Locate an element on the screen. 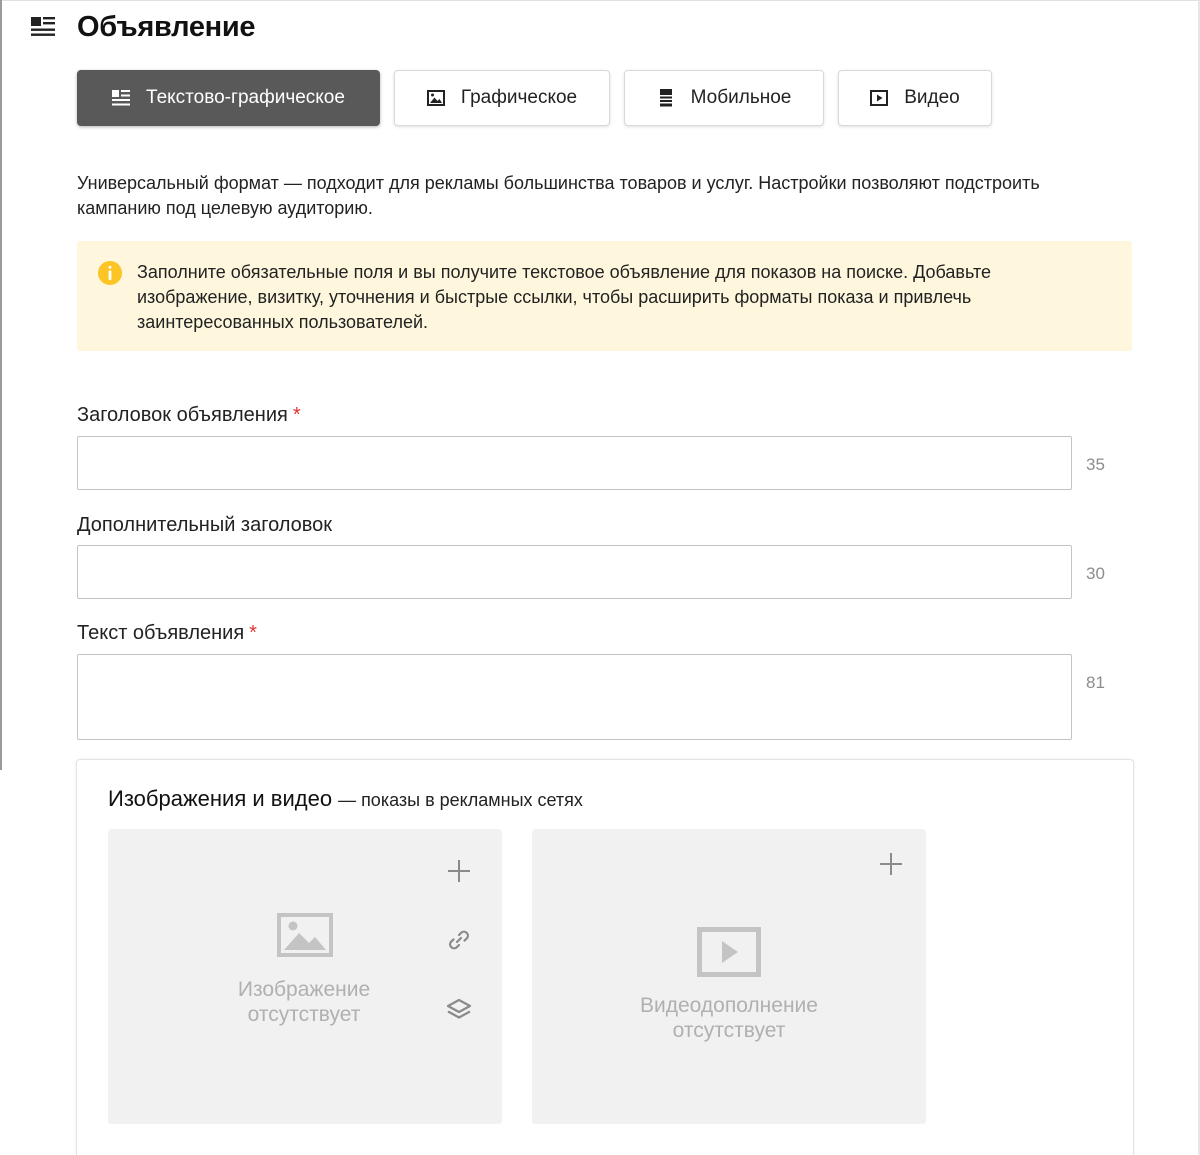 This screenshot has width=1200, height=1155. tab-video: Видео is located at coordinates (915, 98).